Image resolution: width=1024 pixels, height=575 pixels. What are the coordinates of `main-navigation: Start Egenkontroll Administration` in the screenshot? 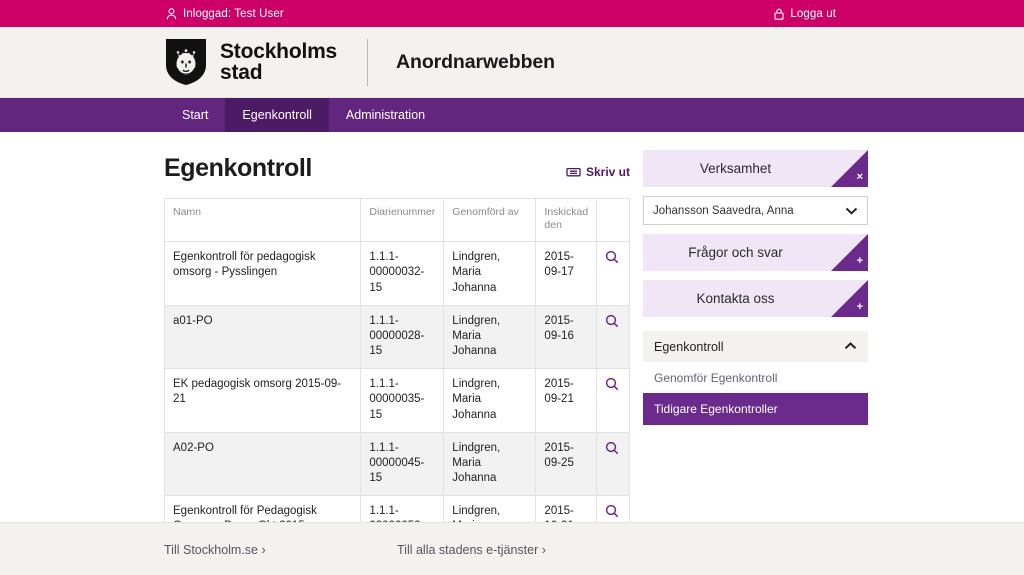 It's located at (512, 115).